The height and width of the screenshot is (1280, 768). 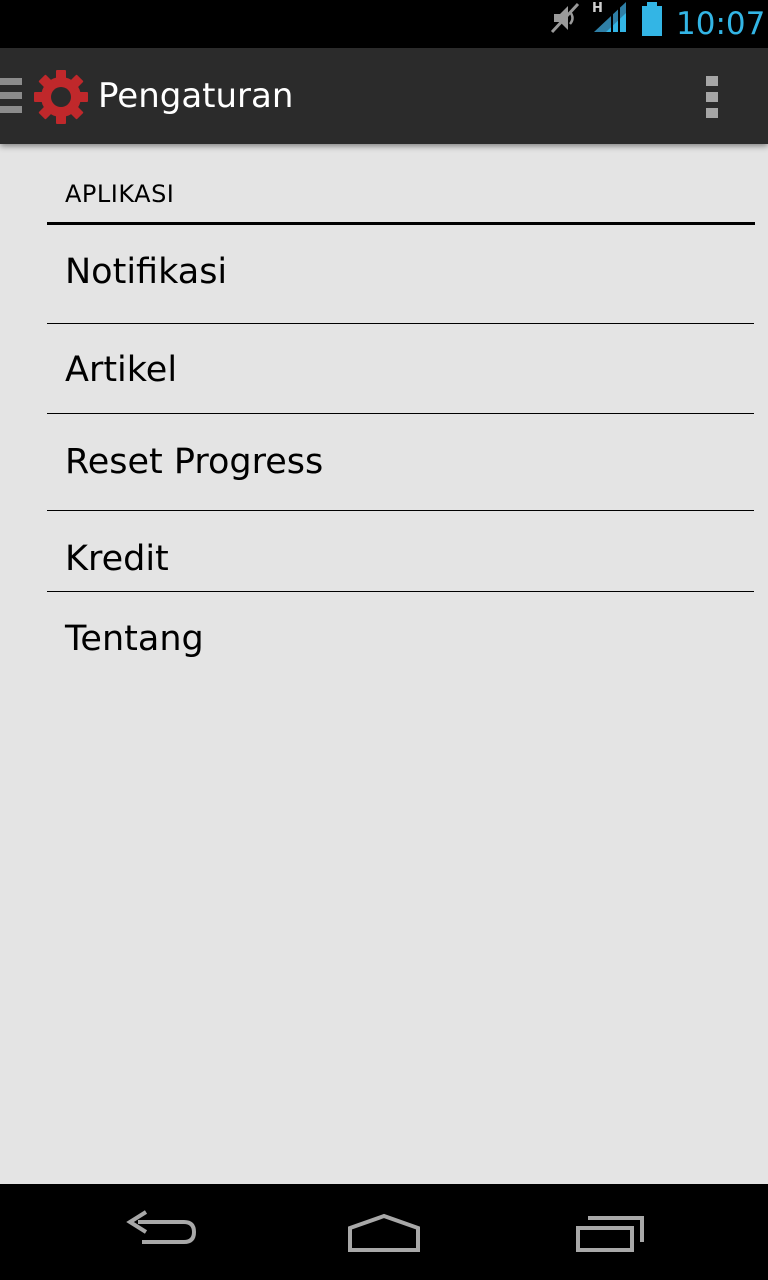 What do you see at coordinates (652, 19) in the screenshot?
I see `battery-icon` at bounding box center [652, 19].